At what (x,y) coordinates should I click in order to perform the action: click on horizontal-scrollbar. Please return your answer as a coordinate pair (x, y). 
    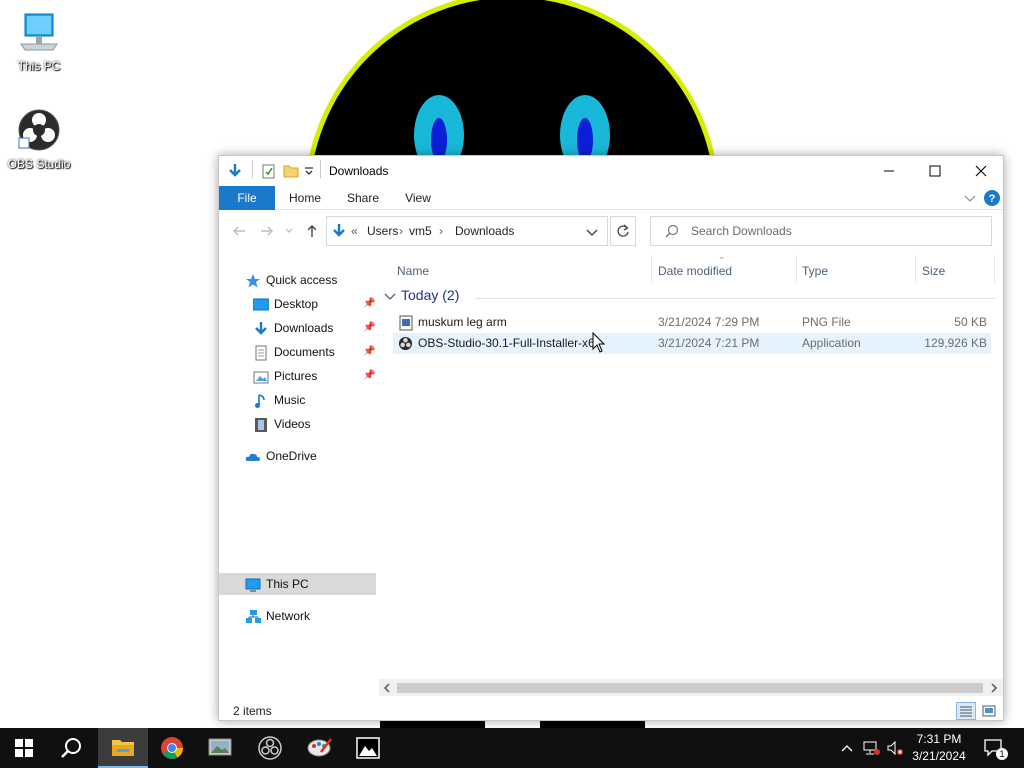
    Looking at the image, I should click on (691, 687).